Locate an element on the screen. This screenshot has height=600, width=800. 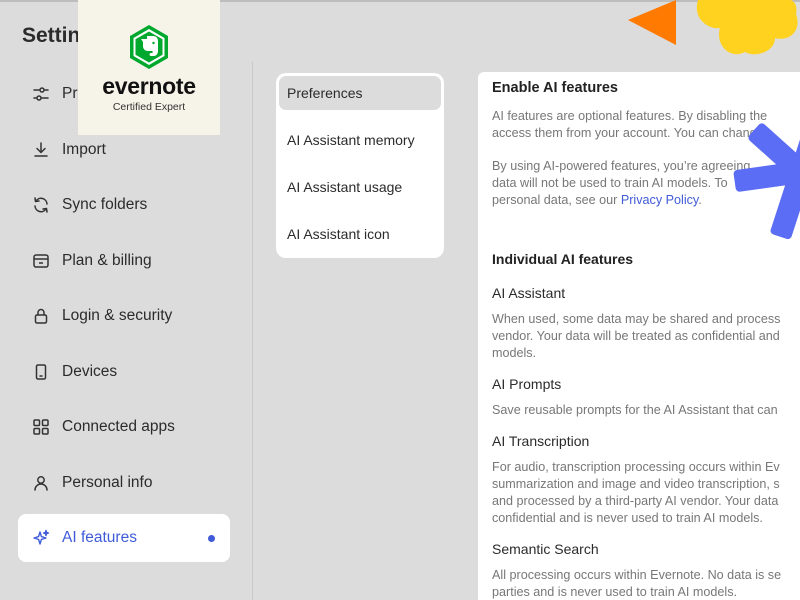
submenu-item-preferences: Preferences is located at coordinates (360, 93).